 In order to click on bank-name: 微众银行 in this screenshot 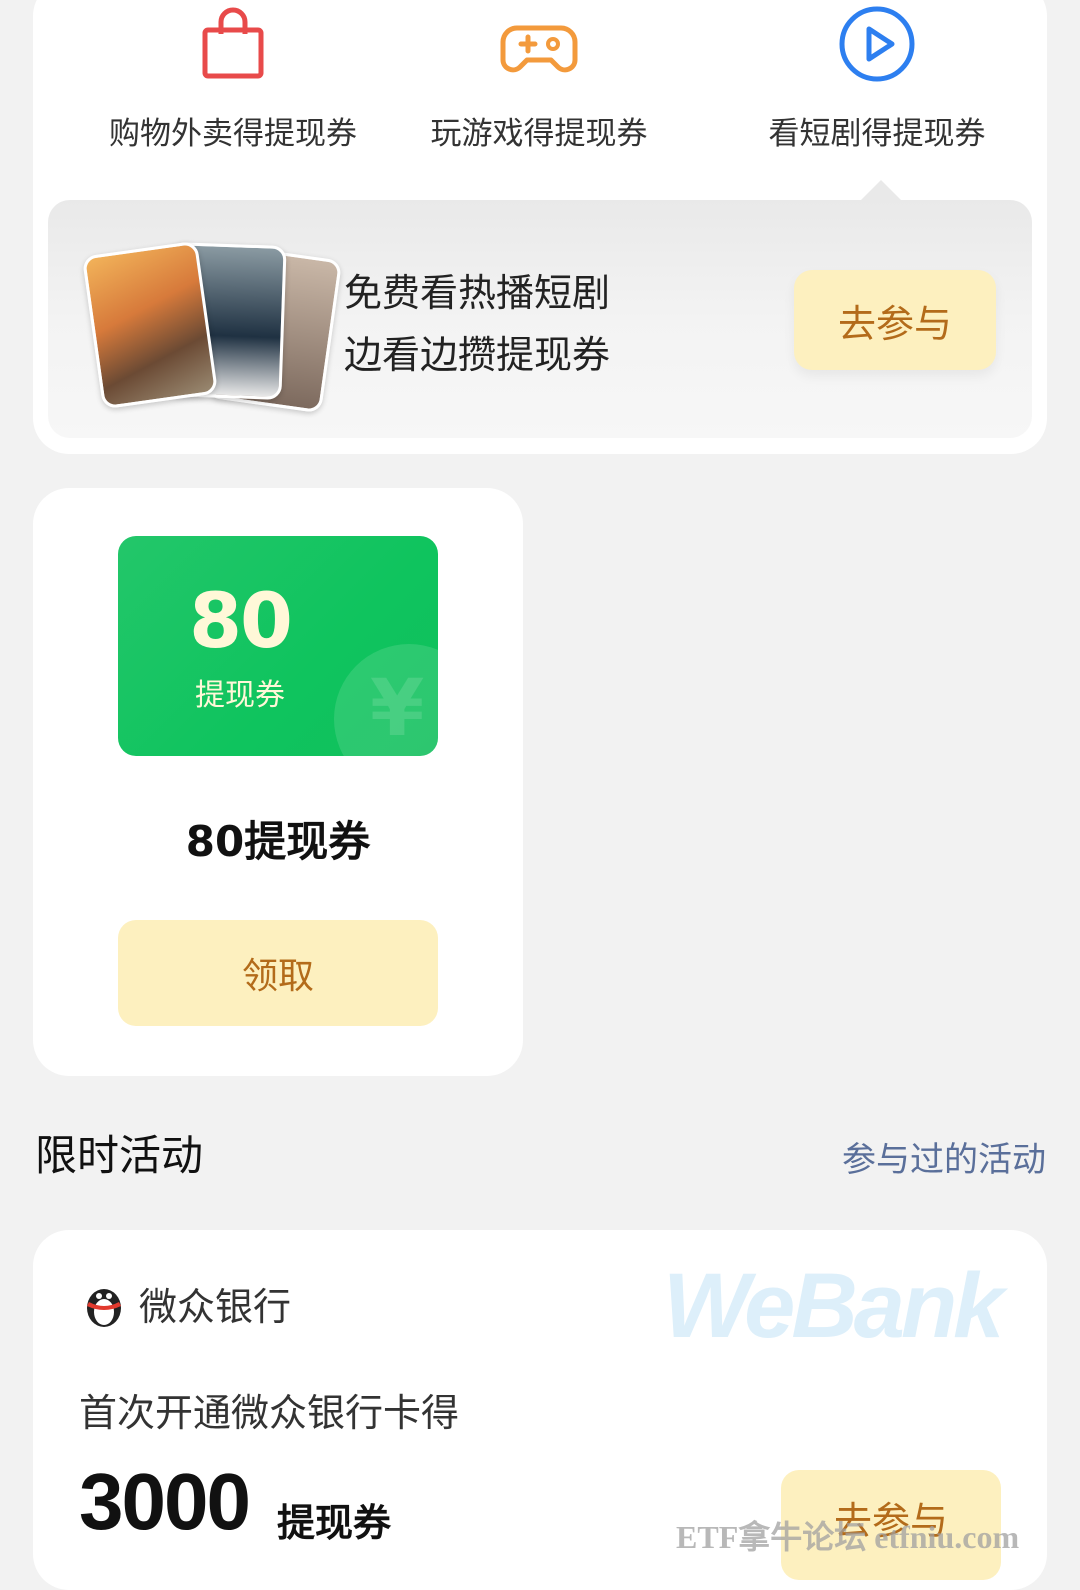, I will do `click(215, 1307)`.